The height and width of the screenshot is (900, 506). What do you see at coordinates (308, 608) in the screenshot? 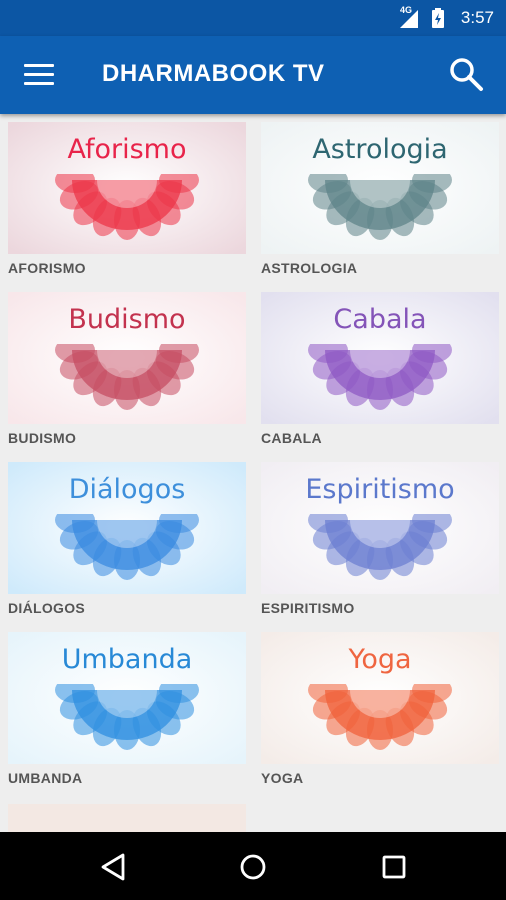
I see `category-label: ESPIRITISMO` at bounding box center [308, 608].